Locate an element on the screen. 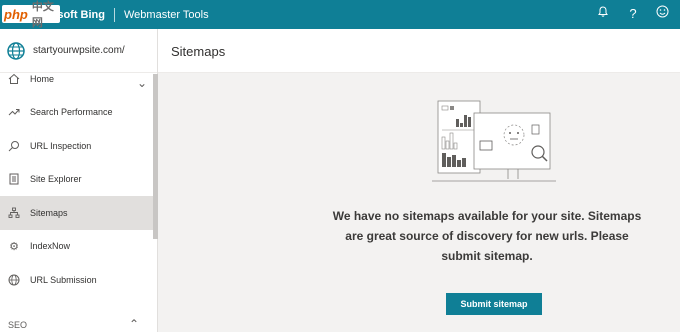 This screenshot has width=680, height=332. search-icon is located at coordinates (14, 146).